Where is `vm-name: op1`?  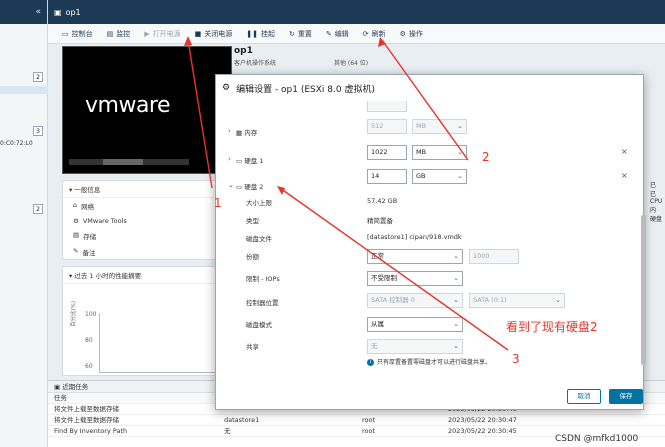
vm-name: op1 is located at coordinates (243, 51).